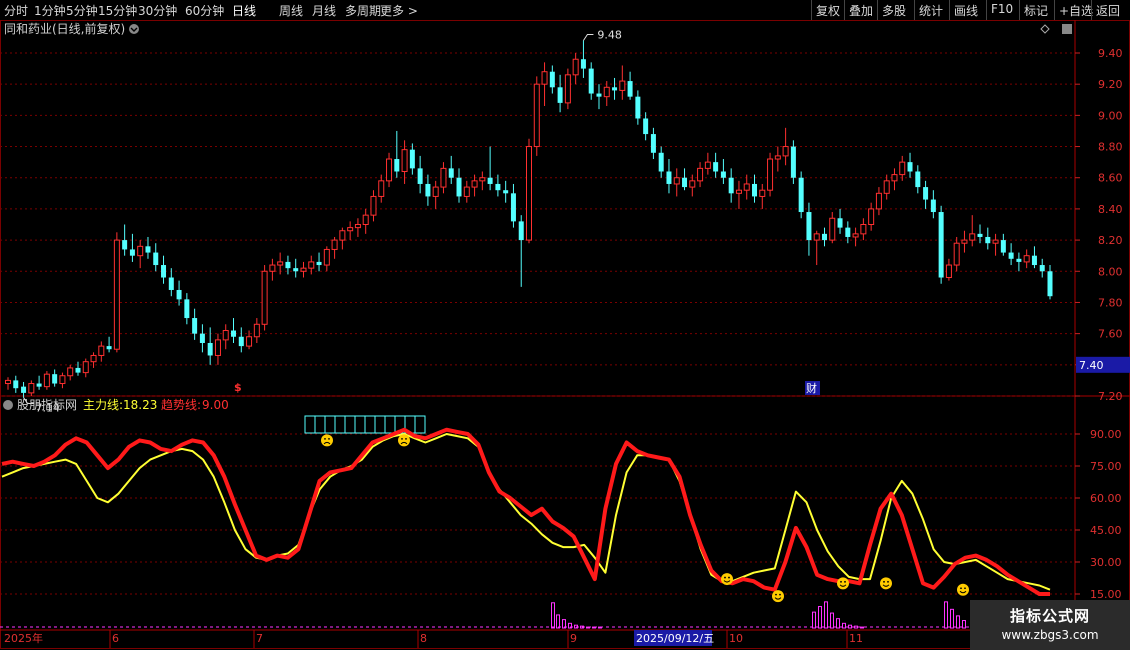  Describe the element at coordinates (244, 10) in the screenshot. I see `period-tab-6: 日线` at that location.